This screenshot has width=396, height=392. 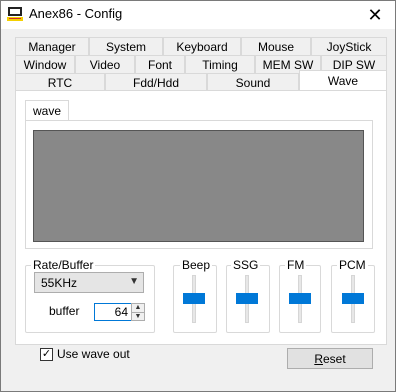 What do you see at coordinates (343, 80) in the screenshot?
I see `tab-wave: Wave` at bounding box center [343, 80].